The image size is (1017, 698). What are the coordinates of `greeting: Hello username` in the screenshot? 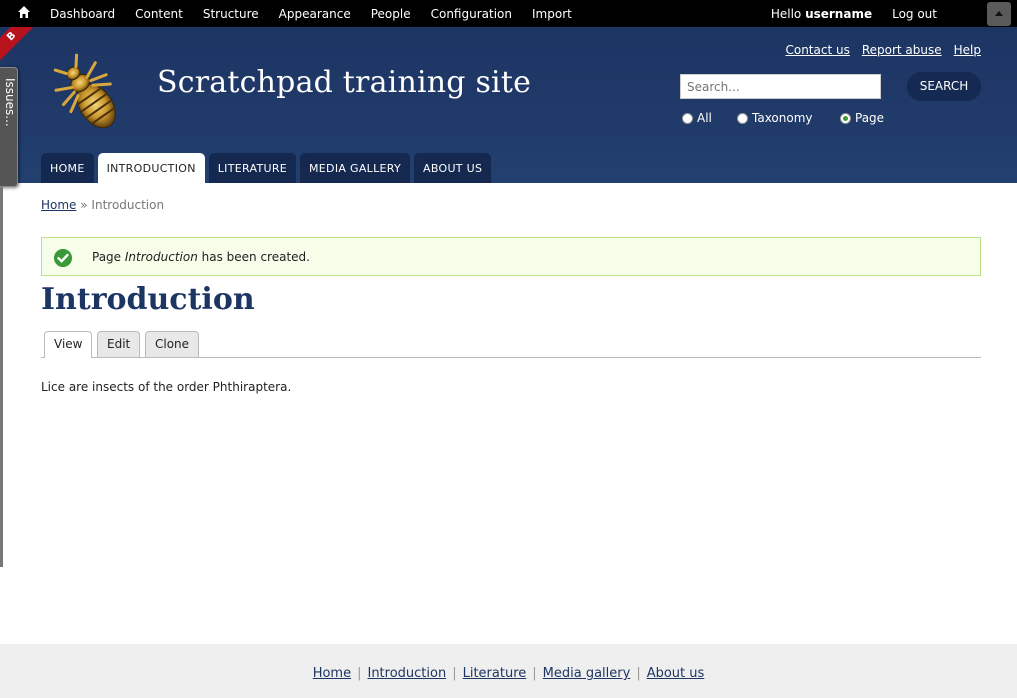 It's located at (821, 14).